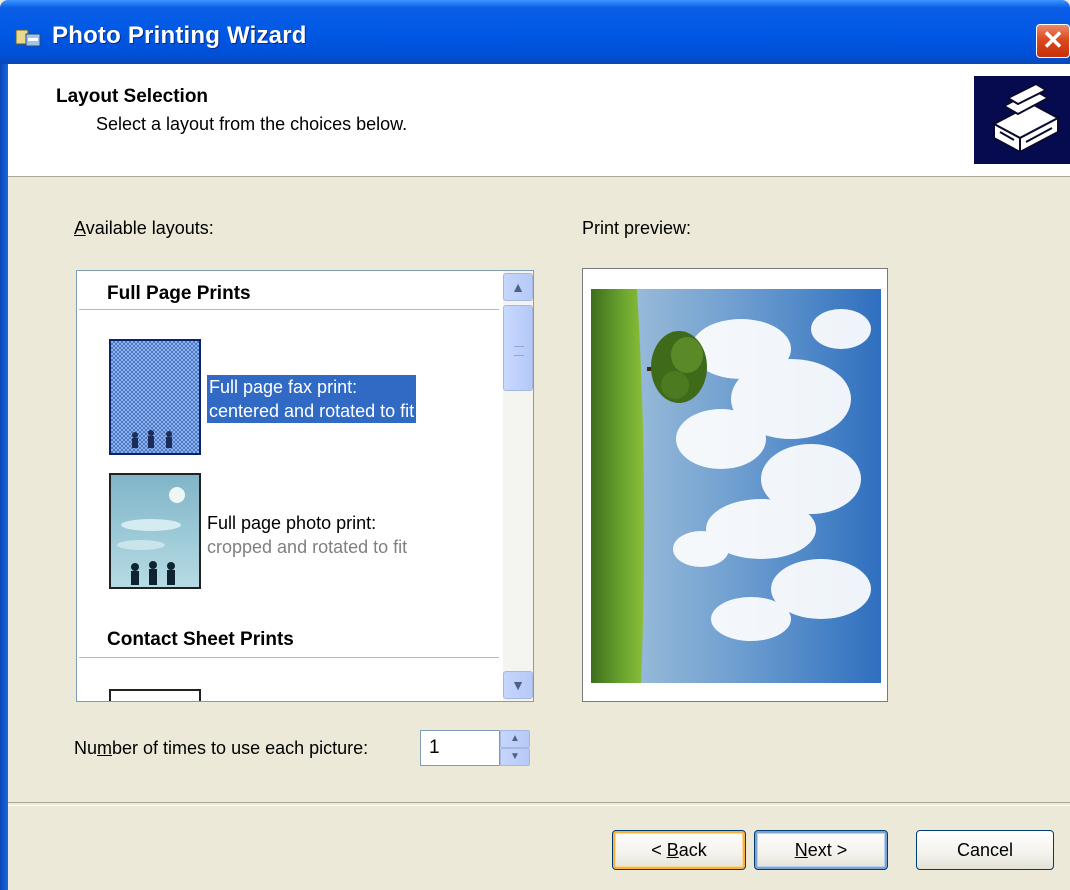 Image resolution: width=1070 pixels, height=890 pixels. I want to click on fax-print-thumbnail, so click(155, 397).